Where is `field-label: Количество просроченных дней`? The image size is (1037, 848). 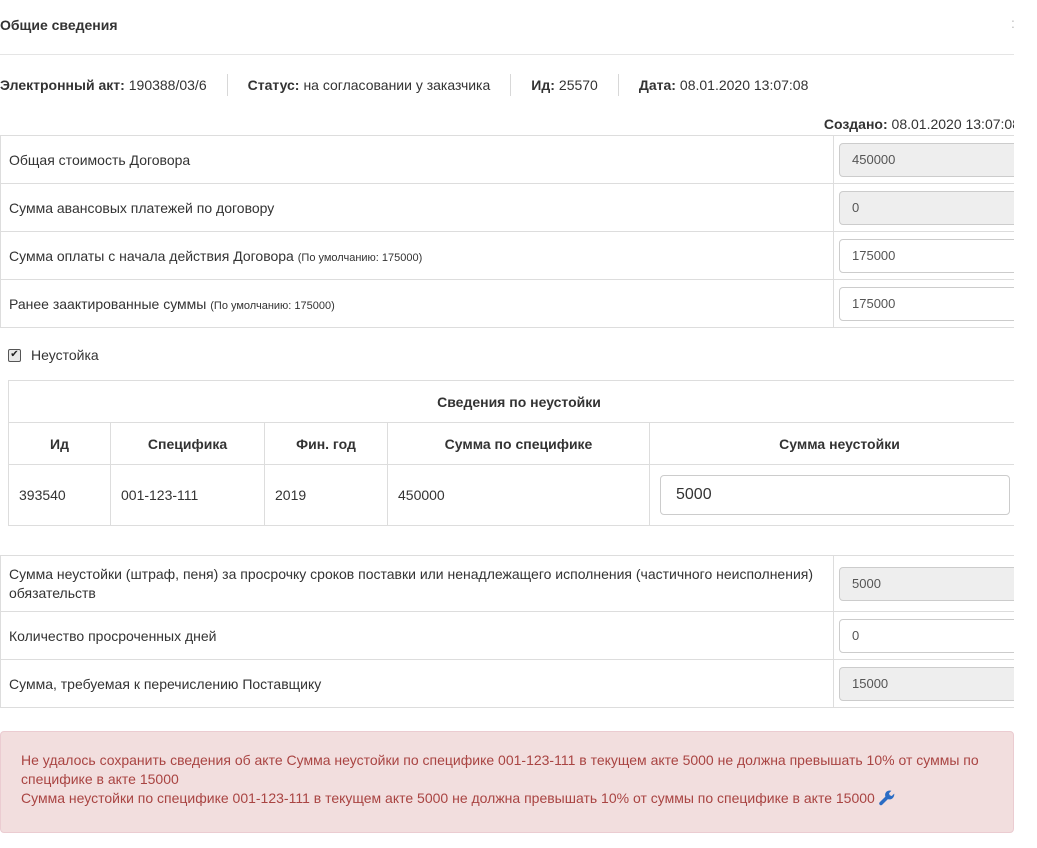 field-label: Количество просроченных дней is located at coordinates (417, 635).